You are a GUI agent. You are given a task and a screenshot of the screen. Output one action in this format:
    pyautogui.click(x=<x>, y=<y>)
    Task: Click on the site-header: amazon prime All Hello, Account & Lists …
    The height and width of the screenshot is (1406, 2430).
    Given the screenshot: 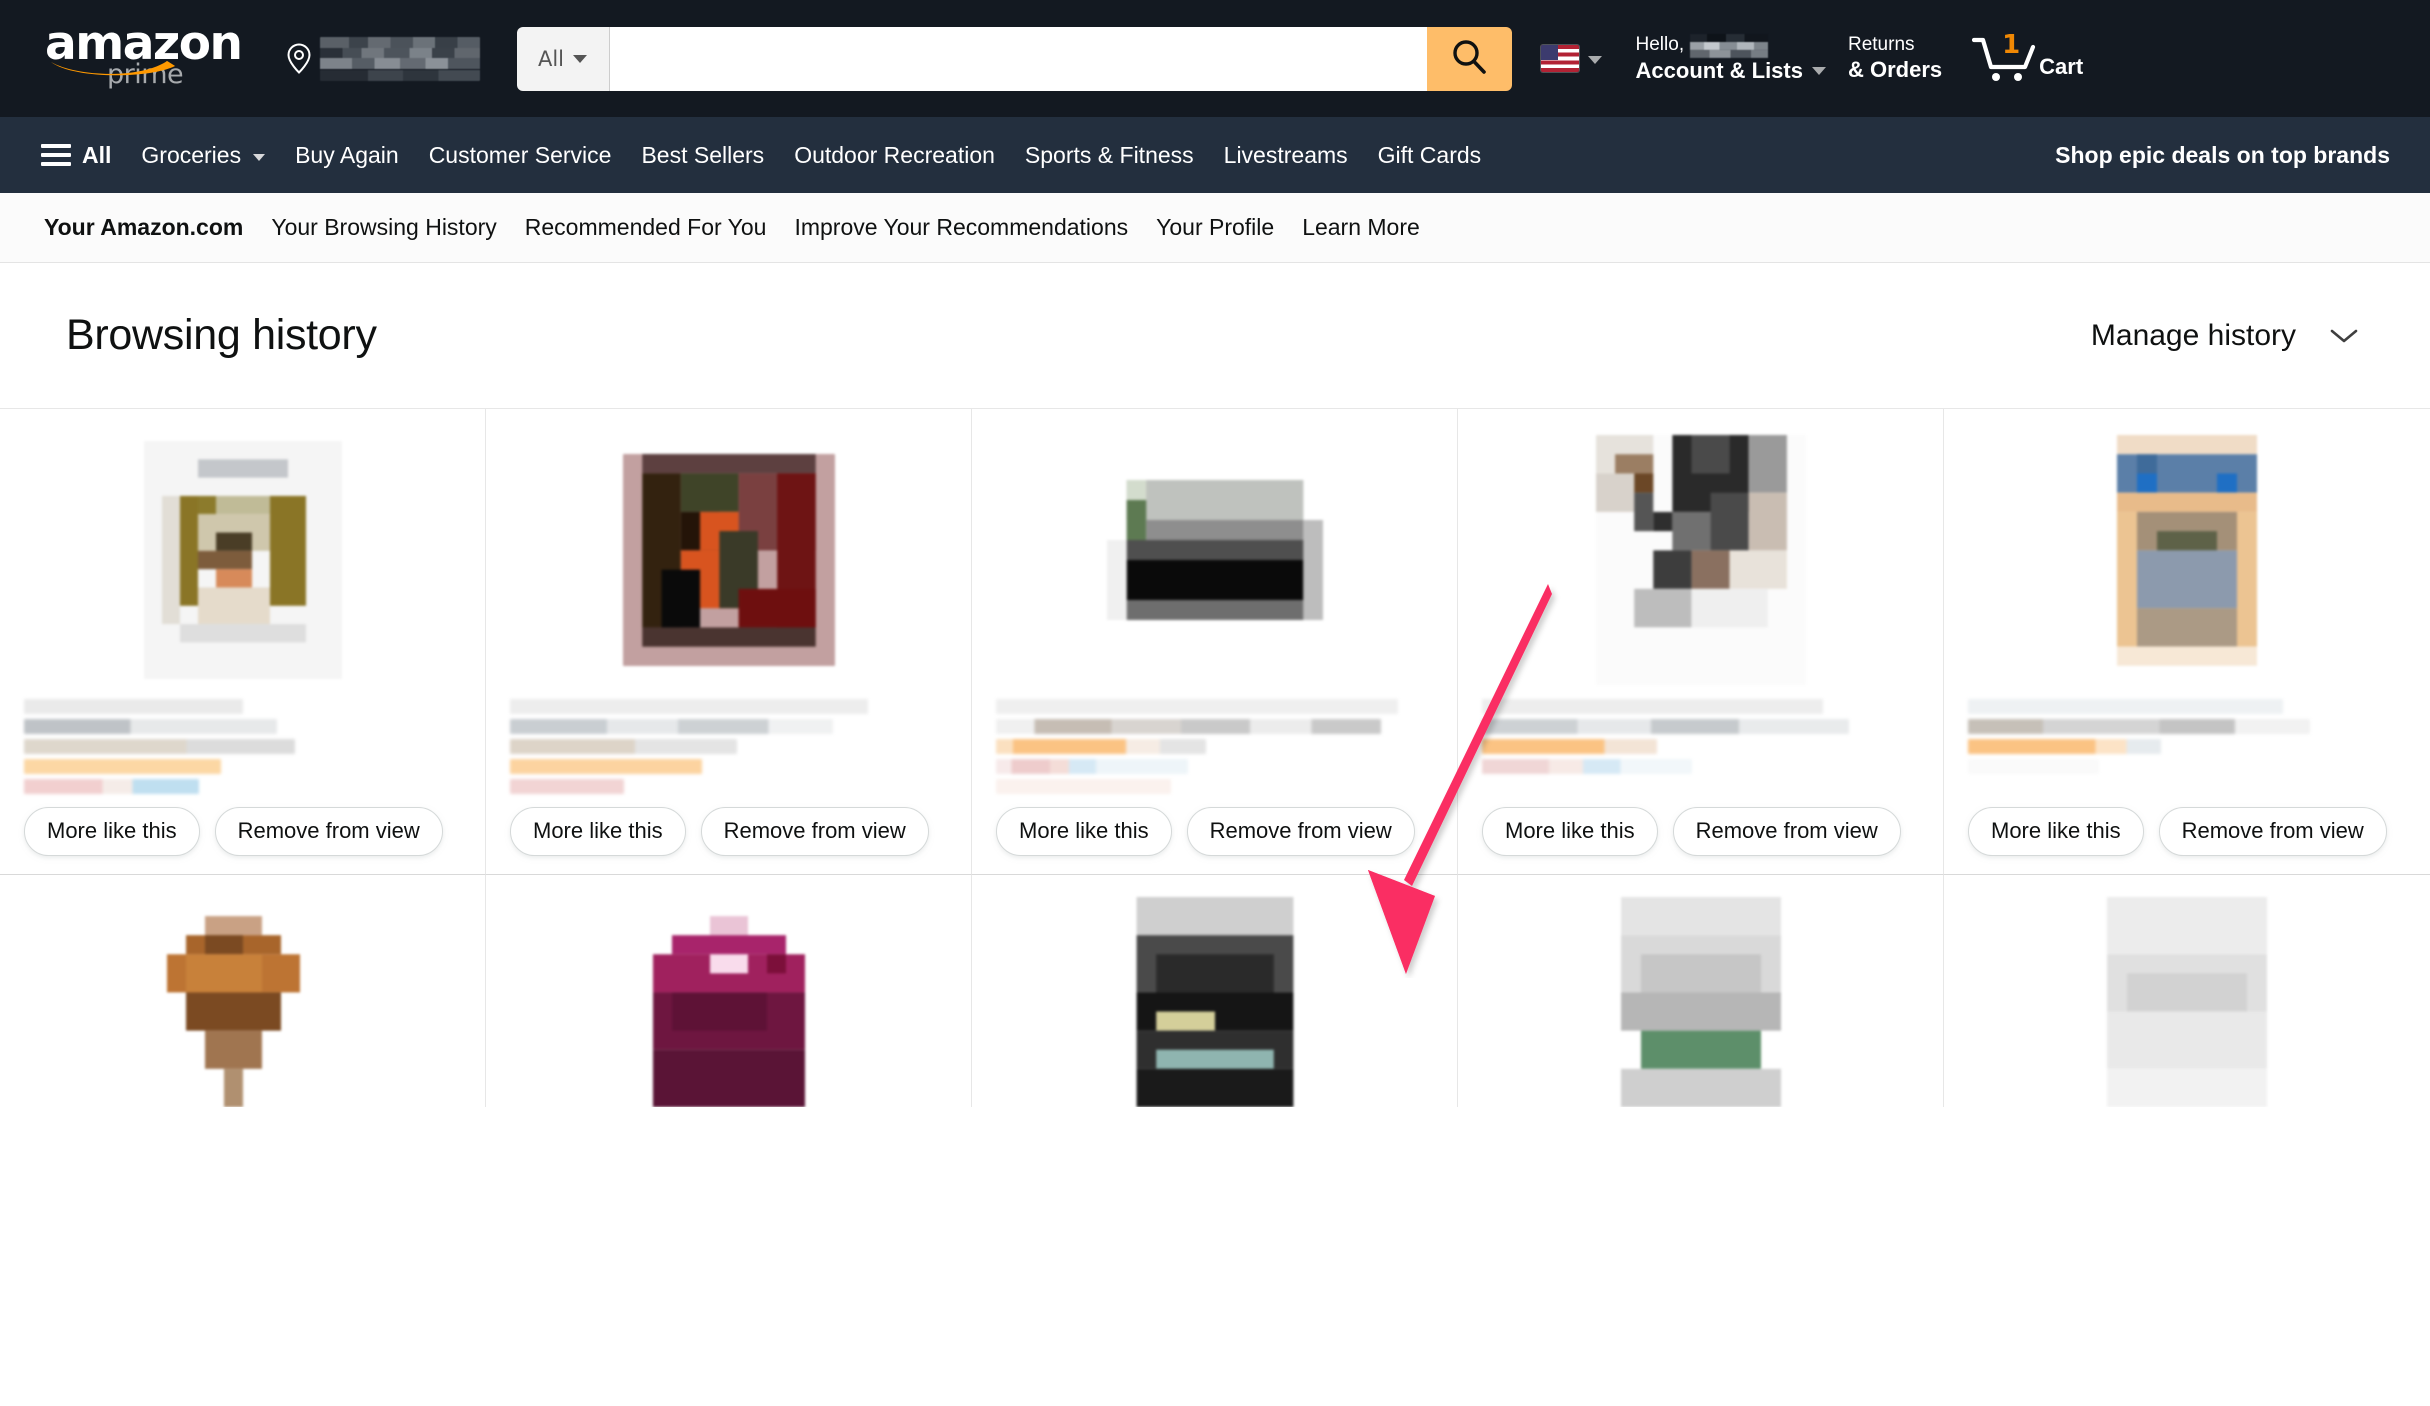 What is the action you would take?
    pyautogui.click(x=1215, y=58)
    